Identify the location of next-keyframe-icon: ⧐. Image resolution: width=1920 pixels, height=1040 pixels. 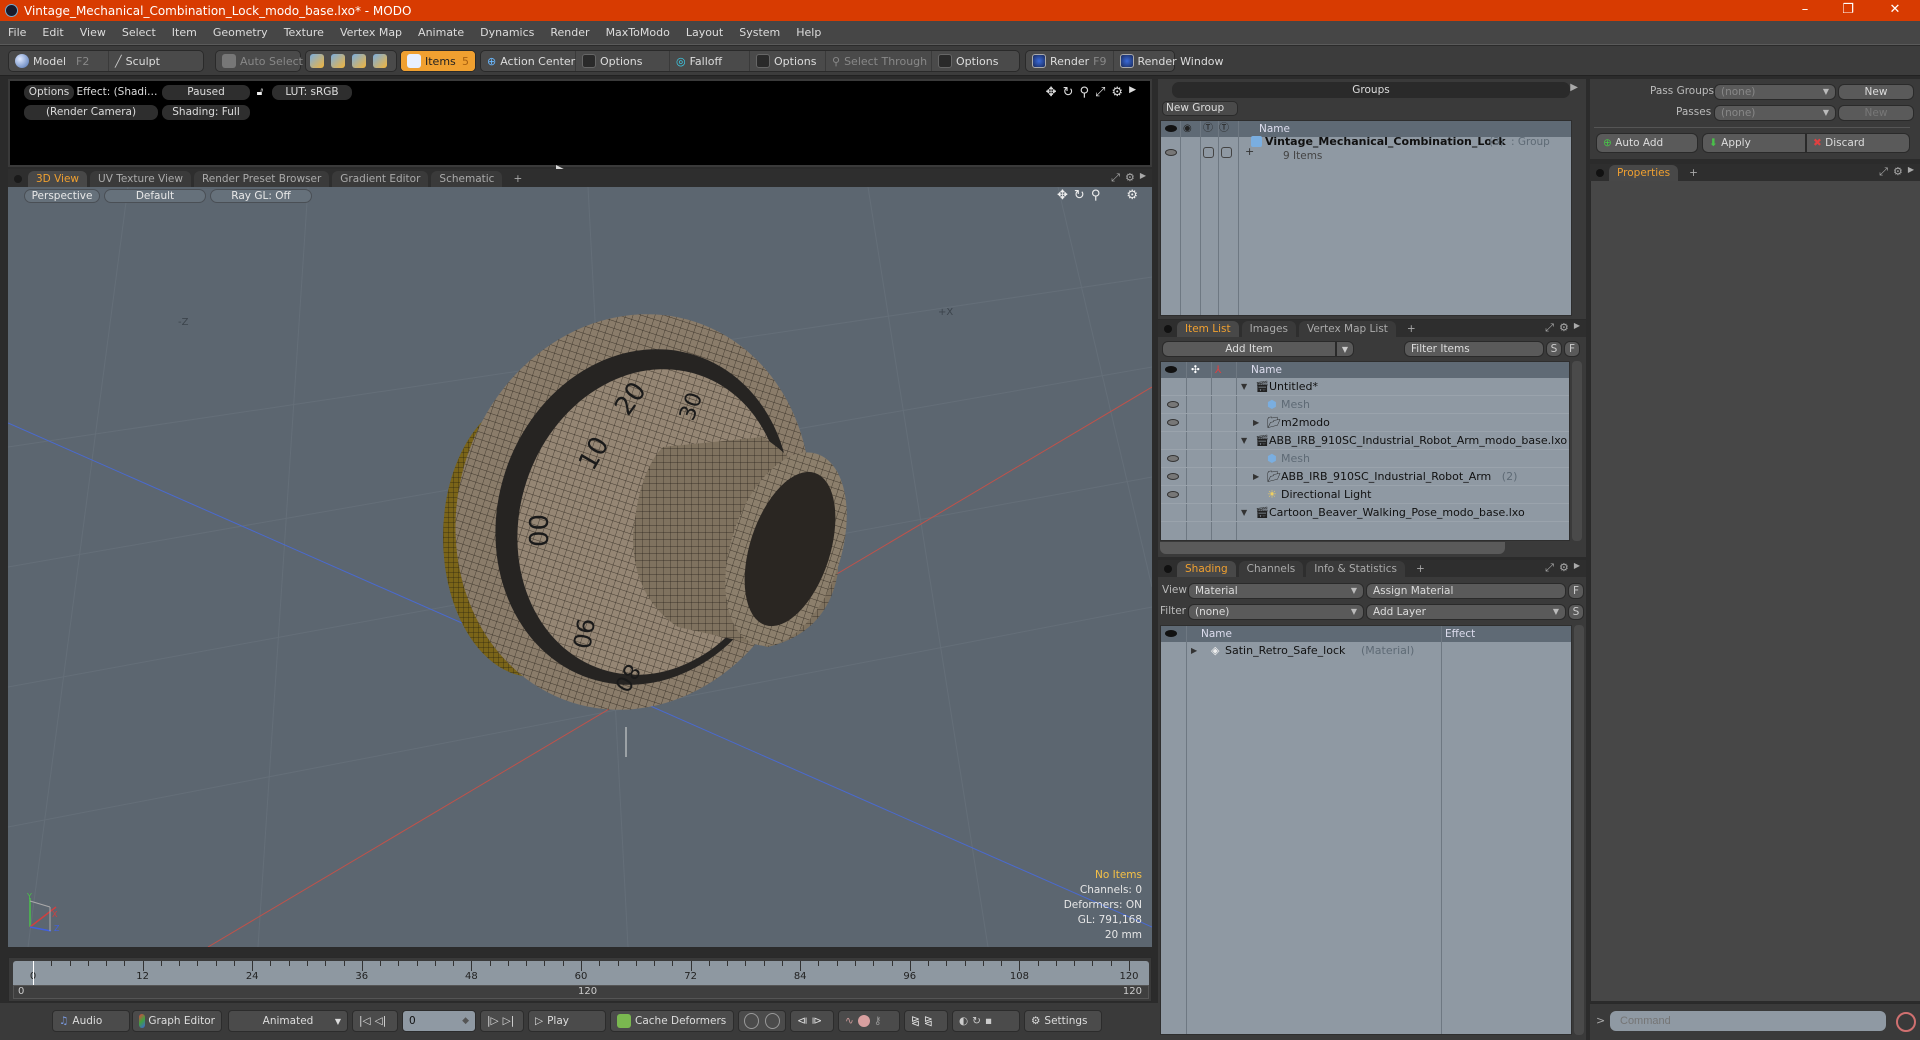
(817, 1021).